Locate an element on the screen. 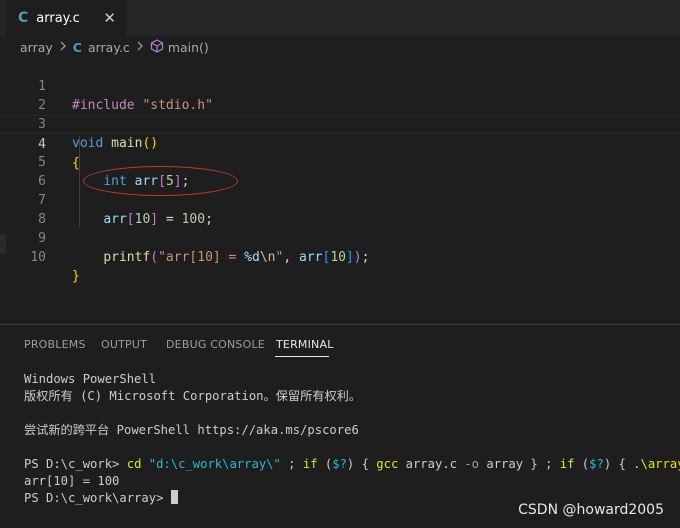 This screenshot has height=528, width=680. code-line: 3 void main() is located at coordinates (340, 123).